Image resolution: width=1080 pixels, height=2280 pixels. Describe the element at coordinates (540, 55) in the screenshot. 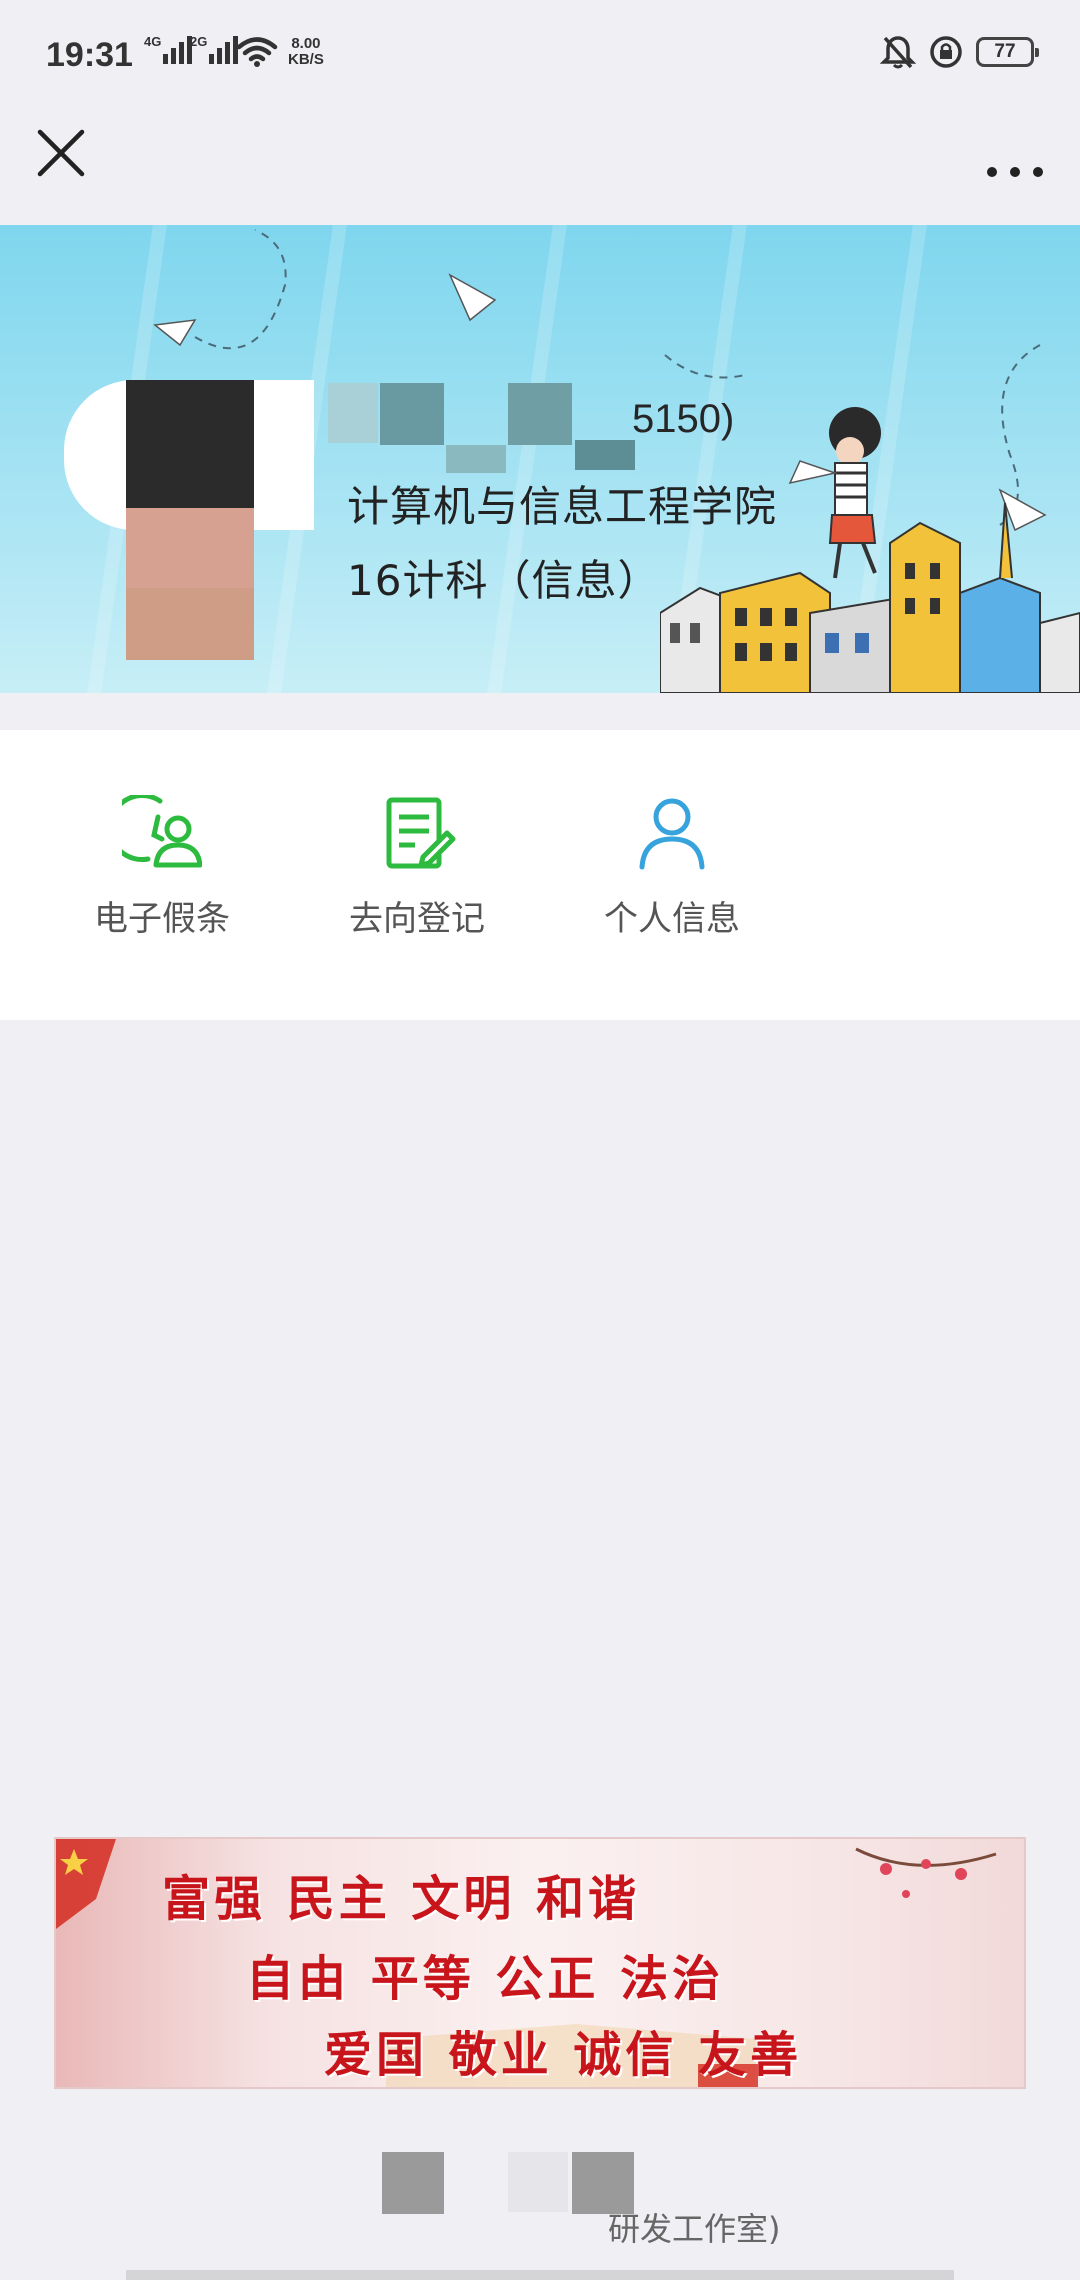

I see `status-bar: 19:31 4G 2G 8.00 KB/S 77` at that location.